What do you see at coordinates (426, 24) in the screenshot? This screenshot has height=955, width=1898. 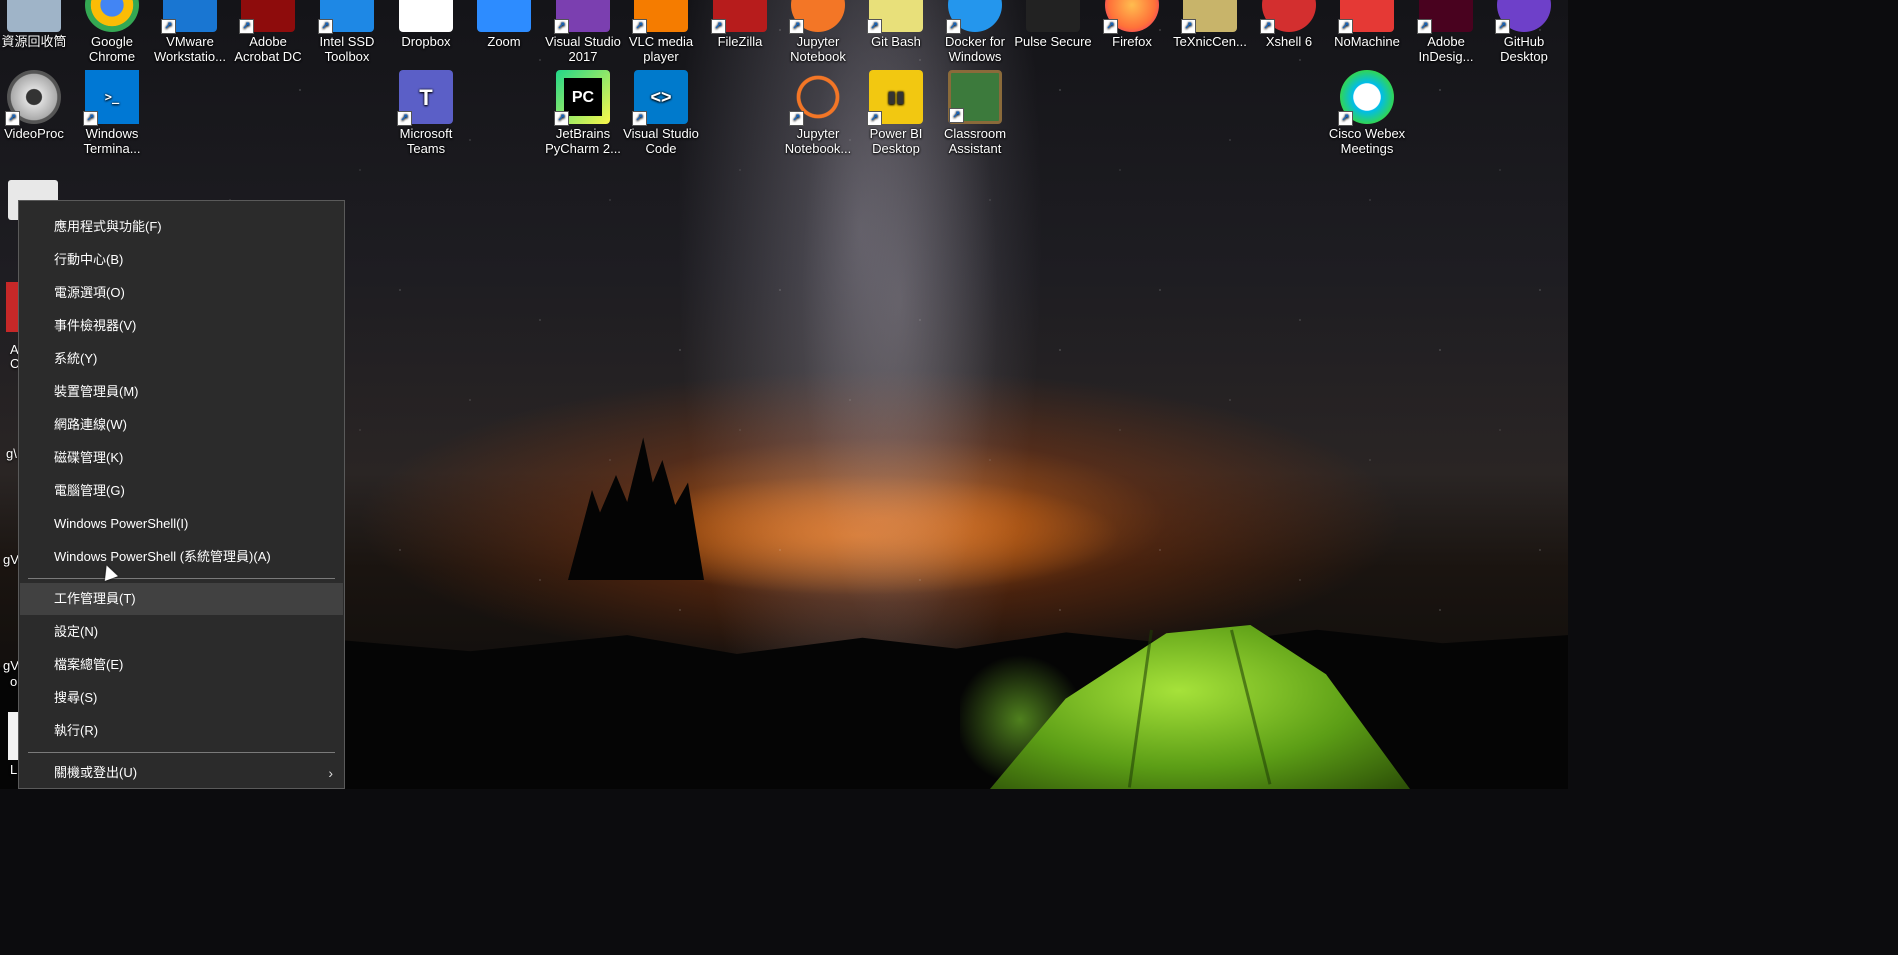 I see `desktop-icon-dropbox: Dropbox` at bounding box center [426, 24].